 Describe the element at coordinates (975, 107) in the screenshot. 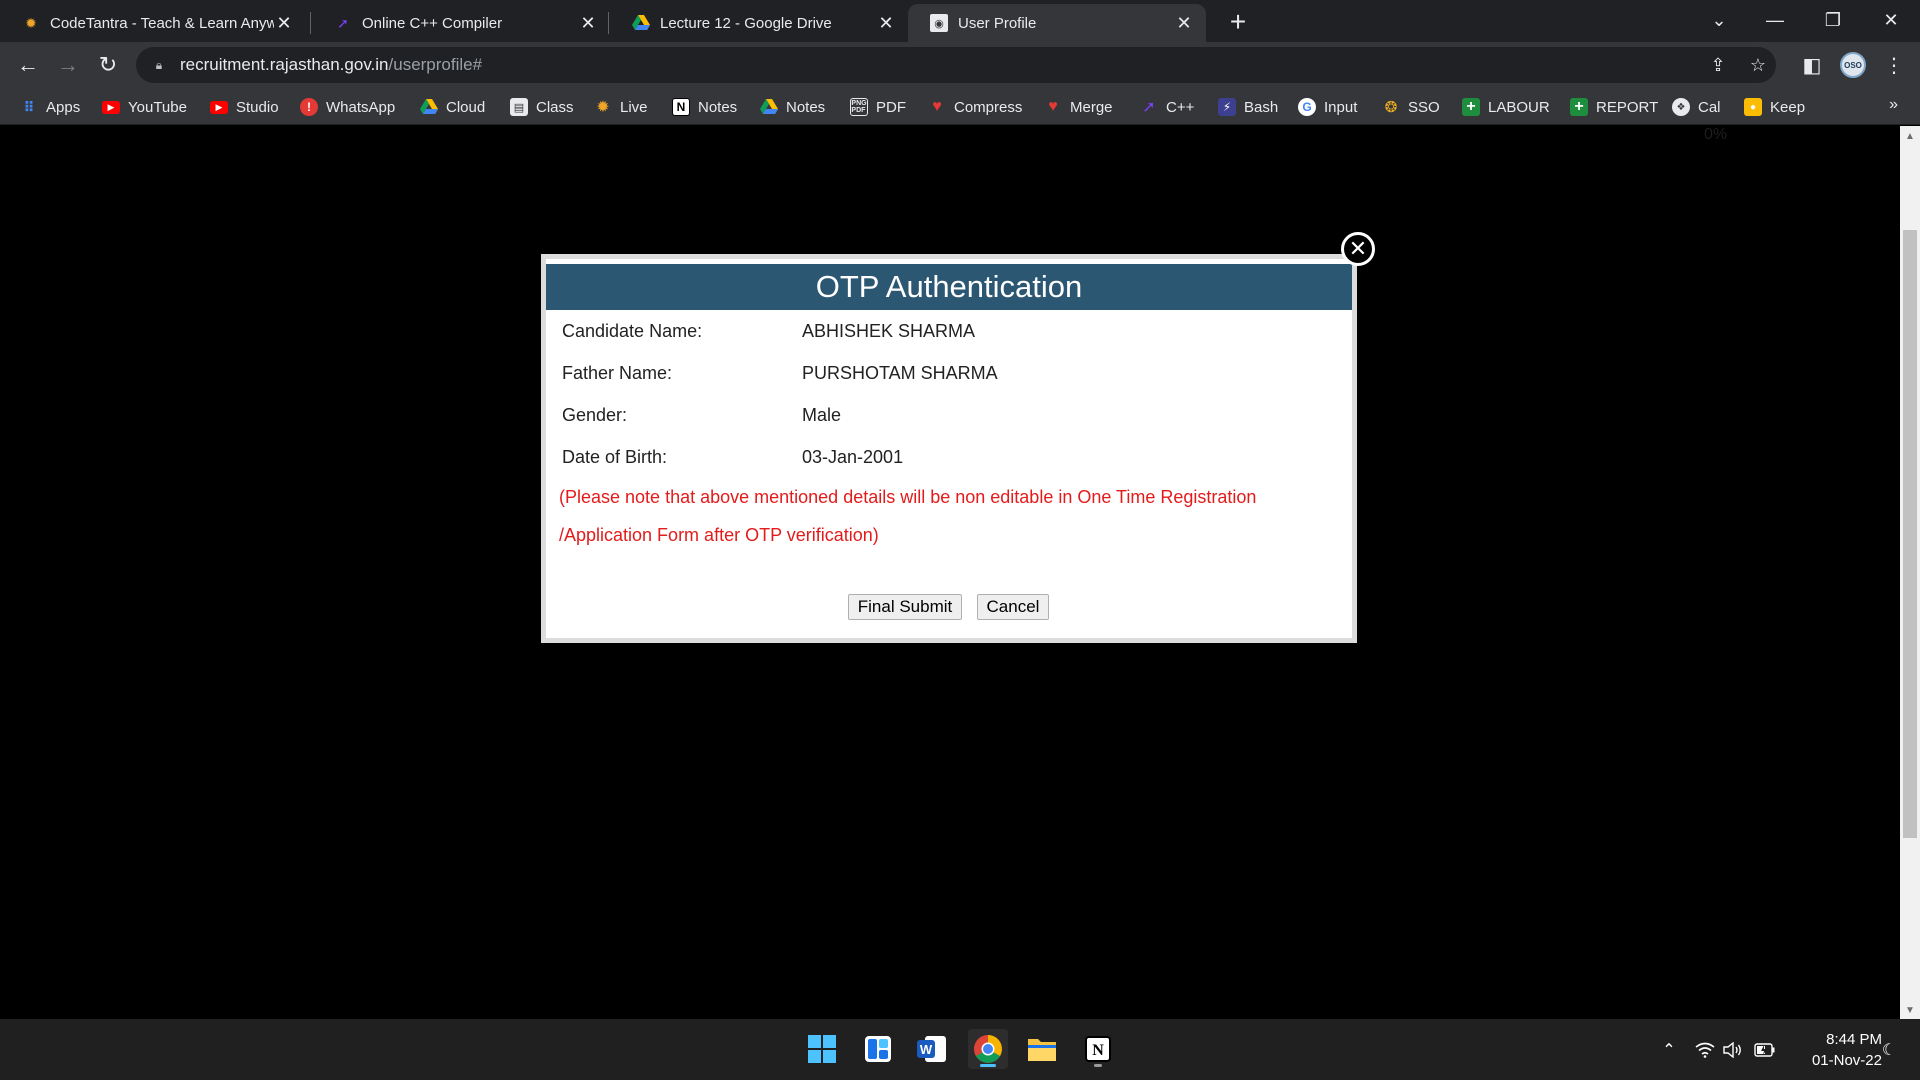

I see `bookmark-compress: ♥ Compress` at that location.